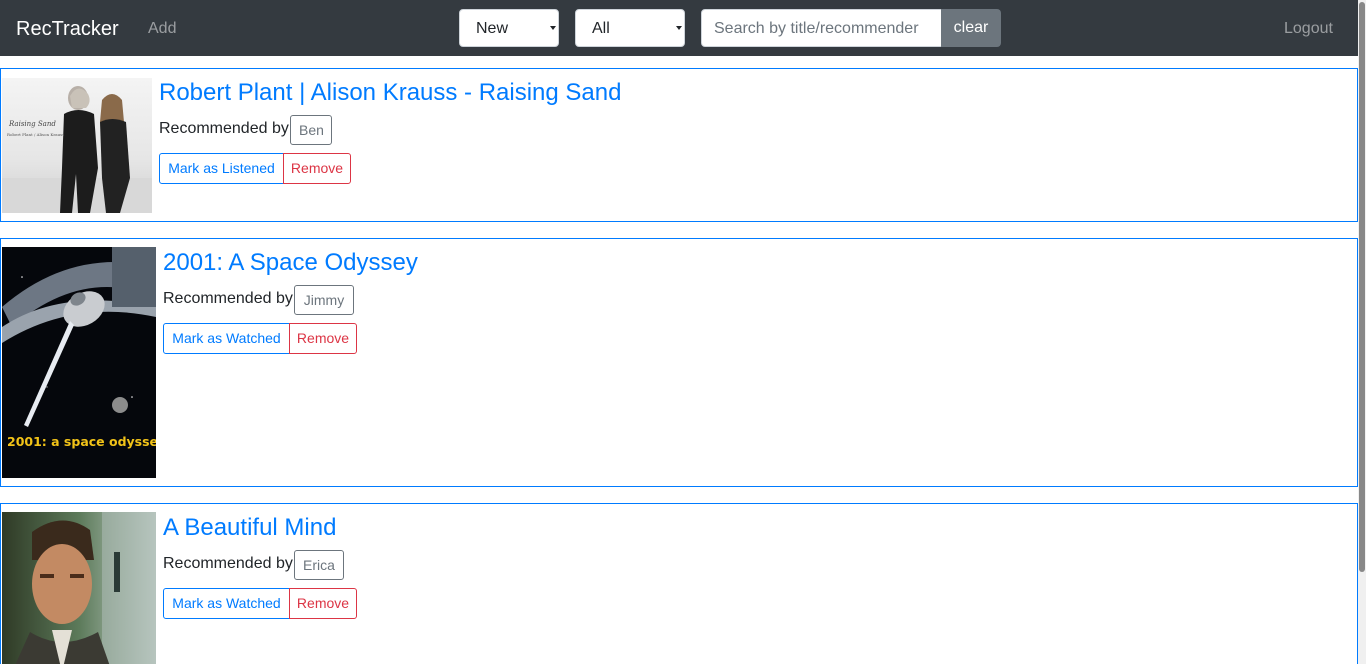 This screenshot has height=664, width=1366. What do you see at coordinates (1362, 287) in the screenshot?
I see `scrollbar-thumb` at bounding box center [1362, 287].